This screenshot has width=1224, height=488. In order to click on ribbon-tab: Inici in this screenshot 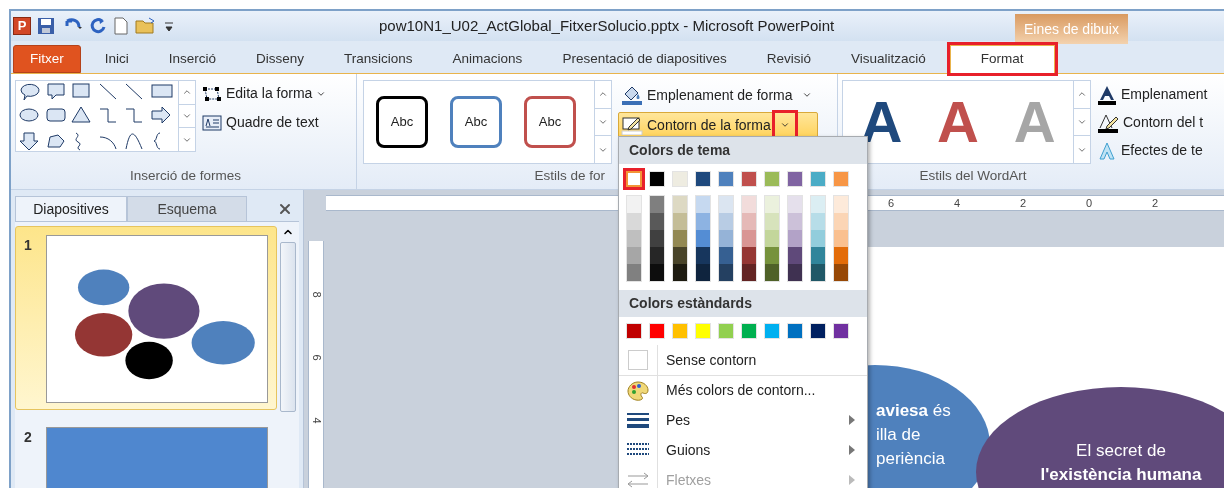, I will do `click(116, 59)`.